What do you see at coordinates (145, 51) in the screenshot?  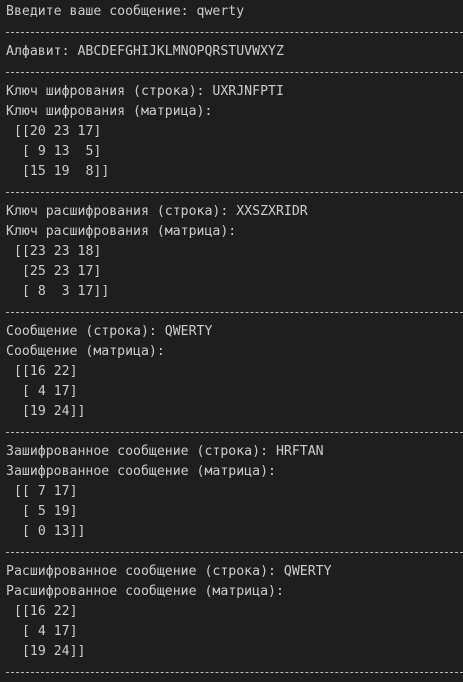 I see `output-line: Алфавит: ABCDEFGHIJKLMNOPQRSTUVWXYZ` at bounding box center [145, 51].